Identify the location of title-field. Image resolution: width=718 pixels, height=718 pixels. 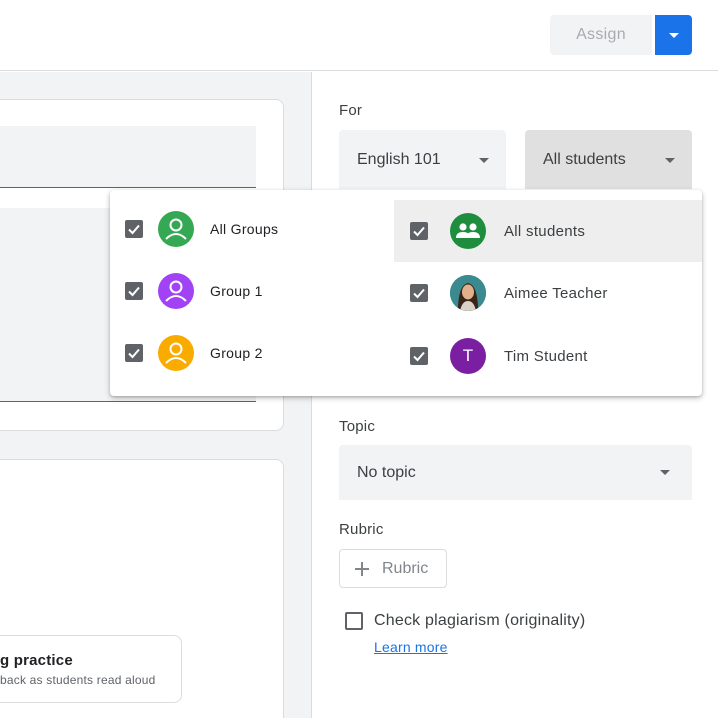
(128, 157).